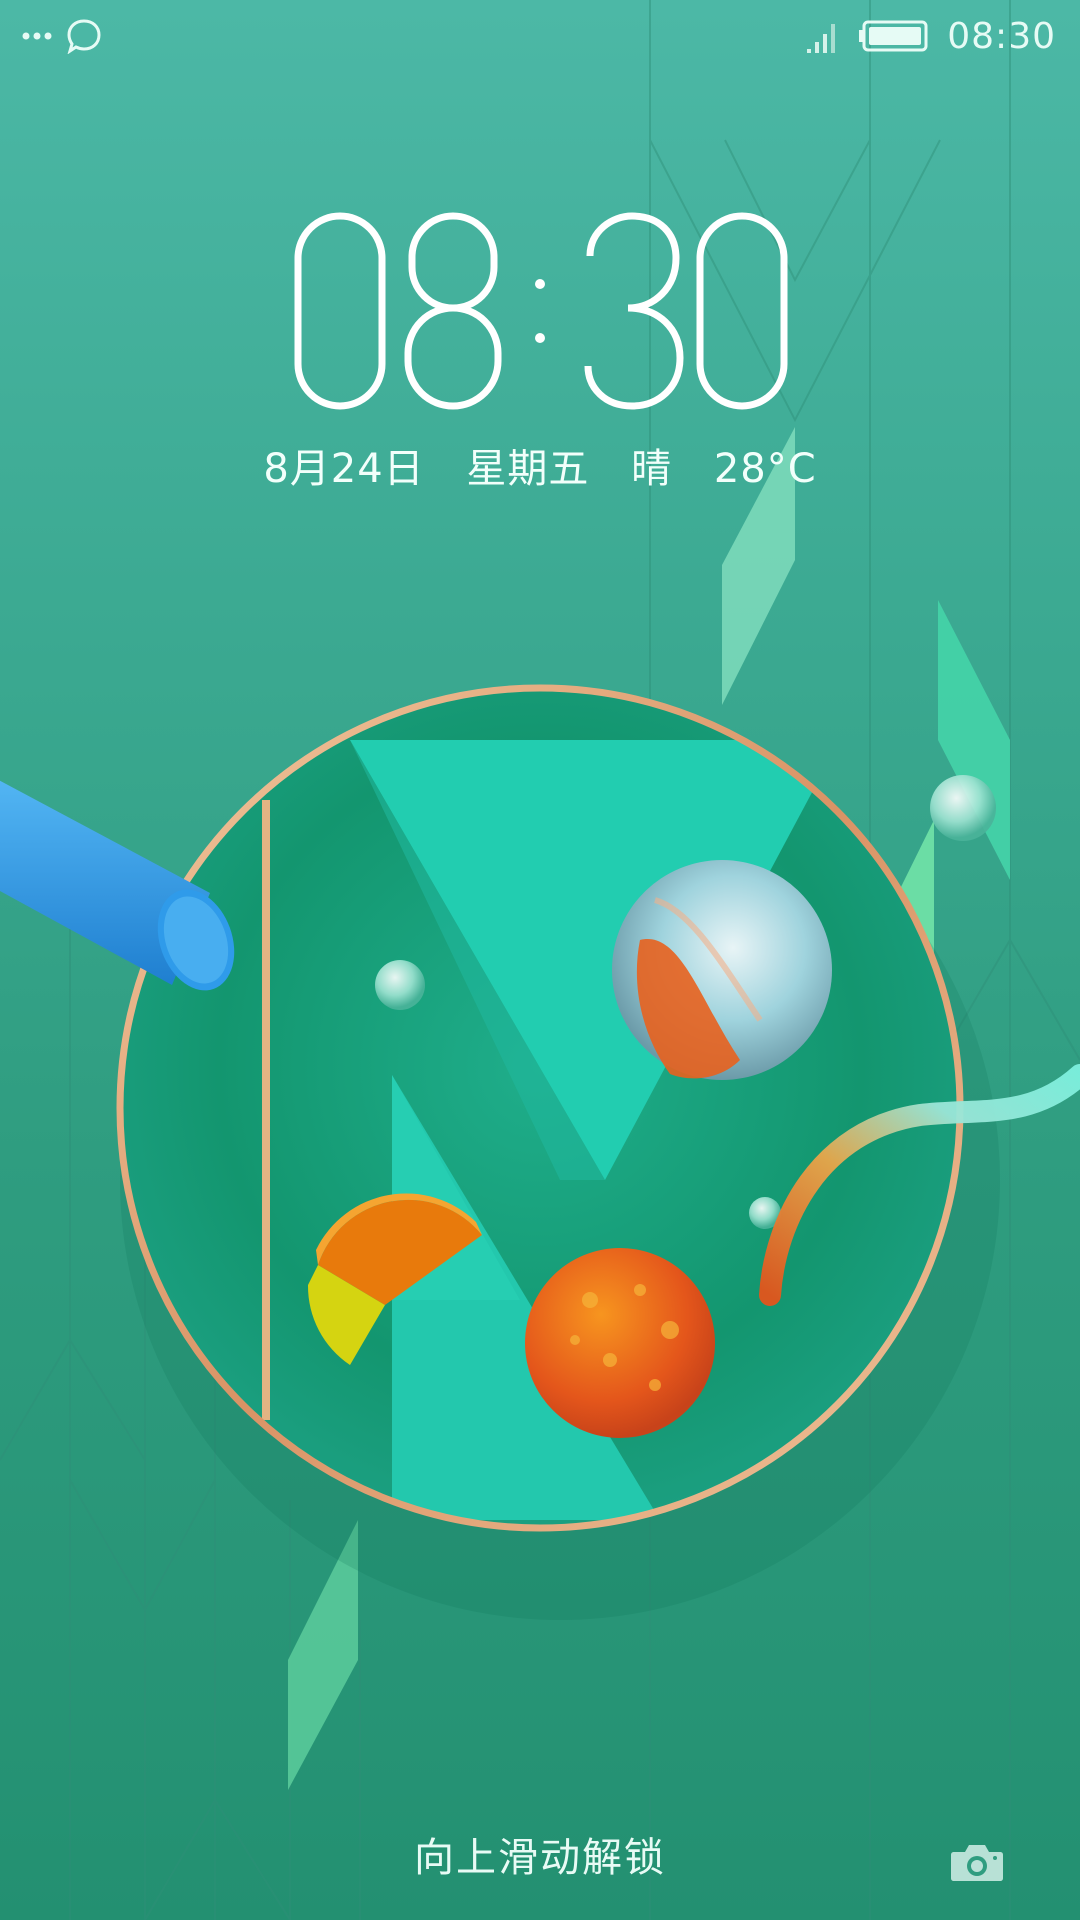 Image resolution: width=1080 pixels, height=1920 pixels. What do you see at coordinates (931, 36) in the screenshot?
I see `status-bar-right: 08:30` at bounding box center [931, 36].